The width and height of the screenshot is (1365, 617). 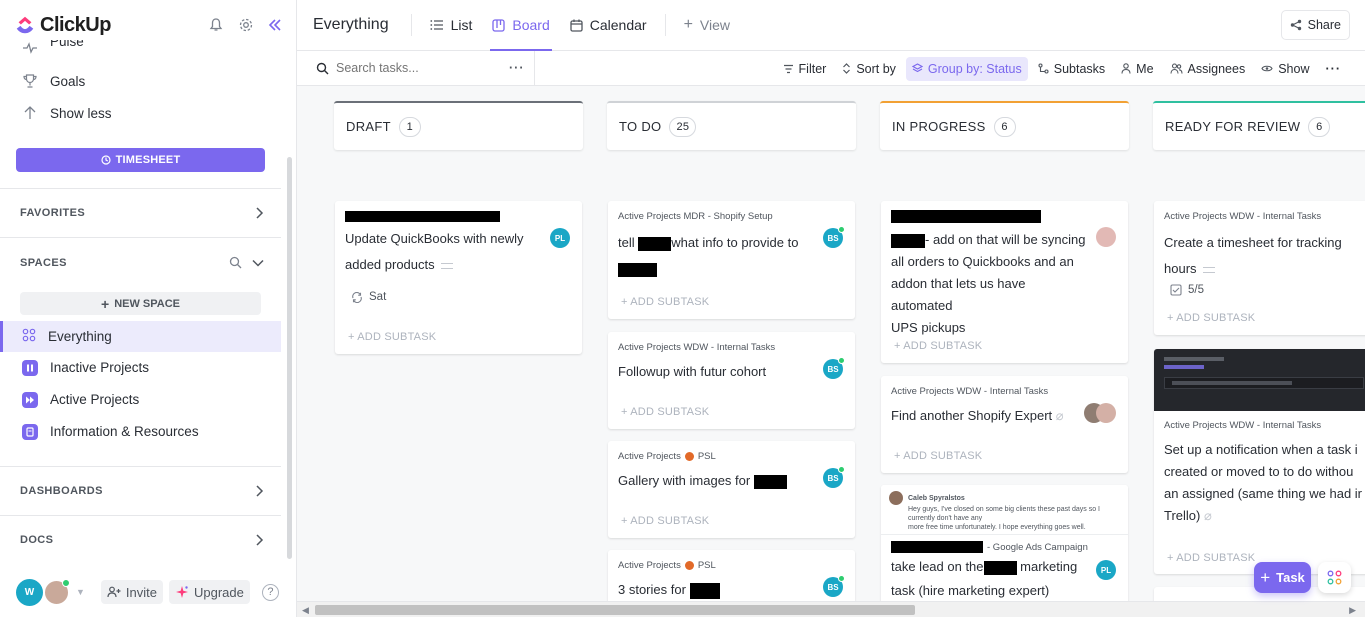 What do you see at coordinates (517, 68) in the screenshot?
I see `more-options-icon: ···` at bounding box center [517, 68].